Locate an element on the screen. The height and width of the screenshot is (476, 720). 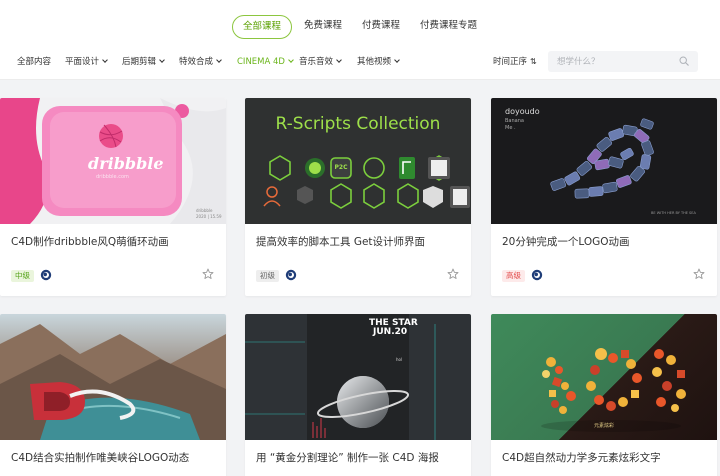
planet-poster-illustration is located at coordinates (340, 377).